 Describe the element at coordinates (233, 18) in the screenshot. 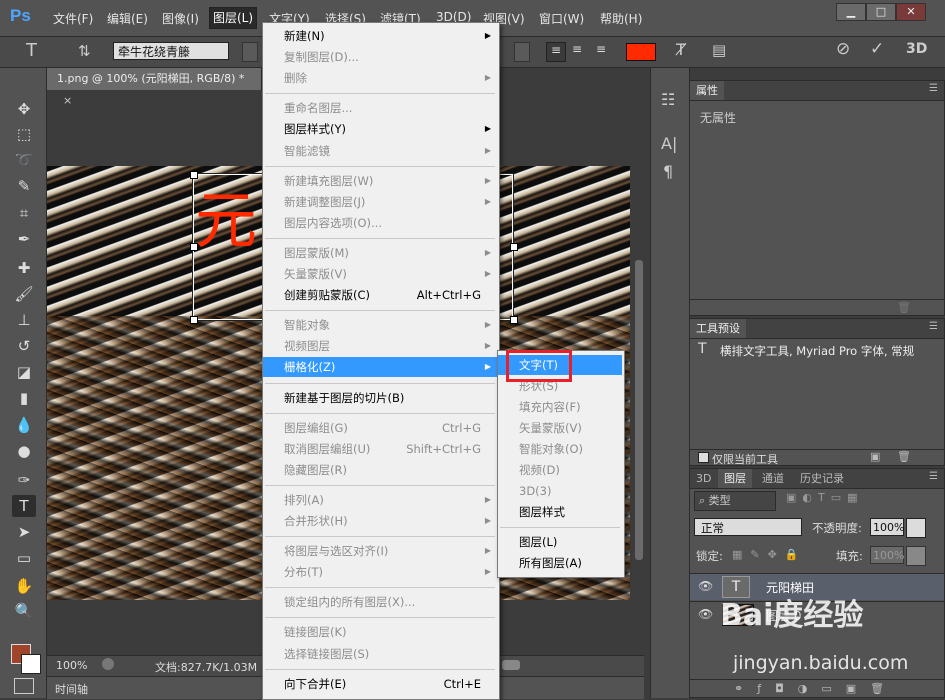

I see `menu-layer: 图层(L)` at that location.